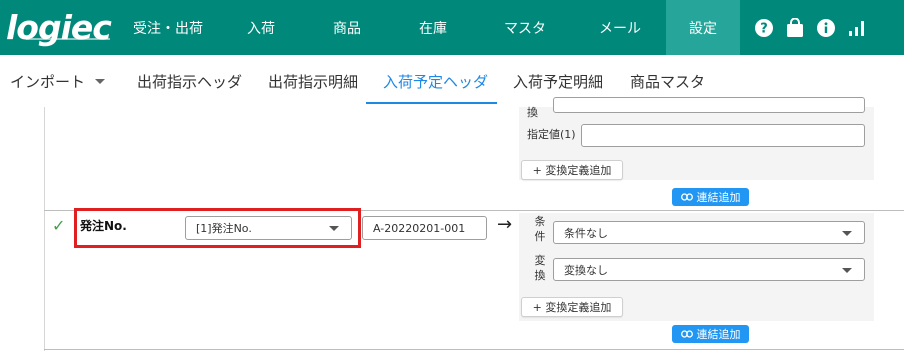  Describe the element at coordinates (424, 228) in the screenshot. I see `sample-value-field: A-20220201-001` at that location.